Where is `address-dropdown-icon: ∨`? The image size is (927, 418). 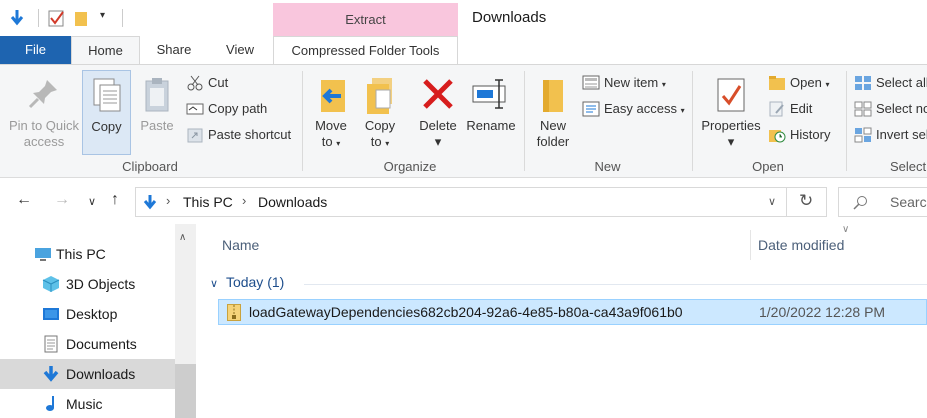
address-dropdown-icon: ∨ is located at coordinates (772, 201).